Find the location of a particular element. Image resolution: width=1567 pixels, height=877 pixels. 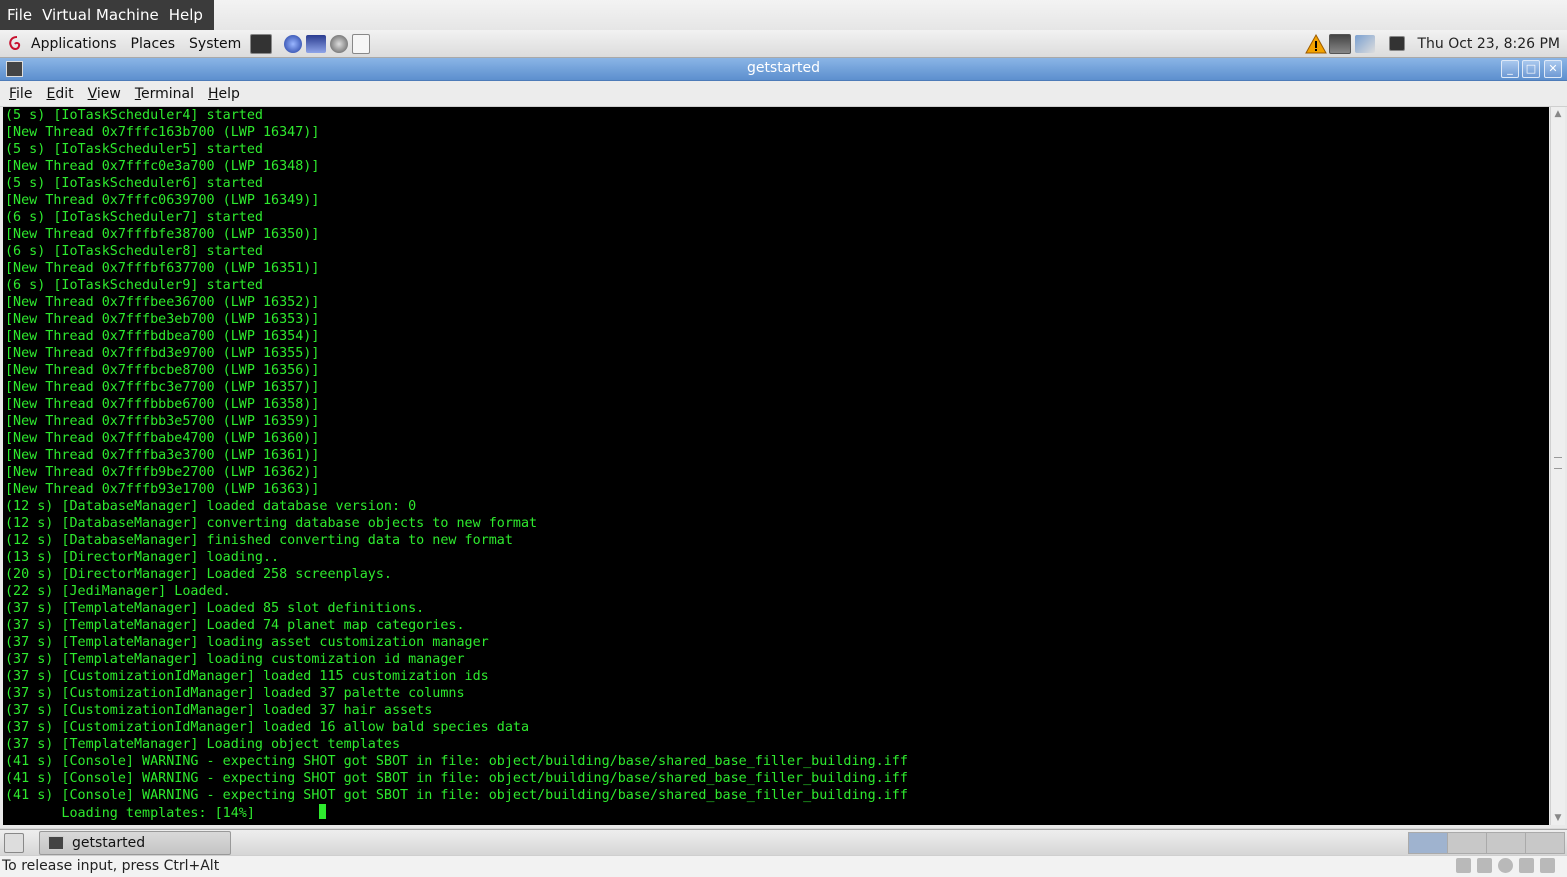

terminal-line: [New Thread 0x7fffbf637700 (LWP 16351)] is located at coordinates (162, 268).